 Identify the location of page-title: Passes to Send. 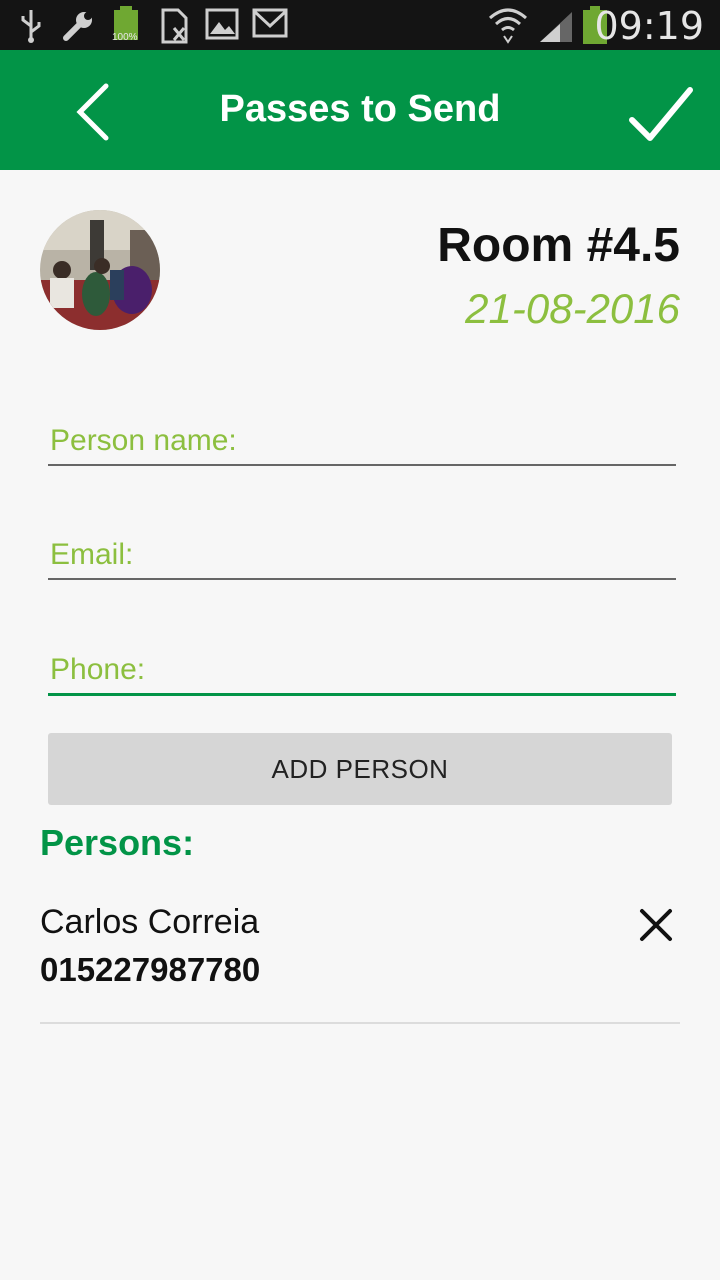
(360, 109).